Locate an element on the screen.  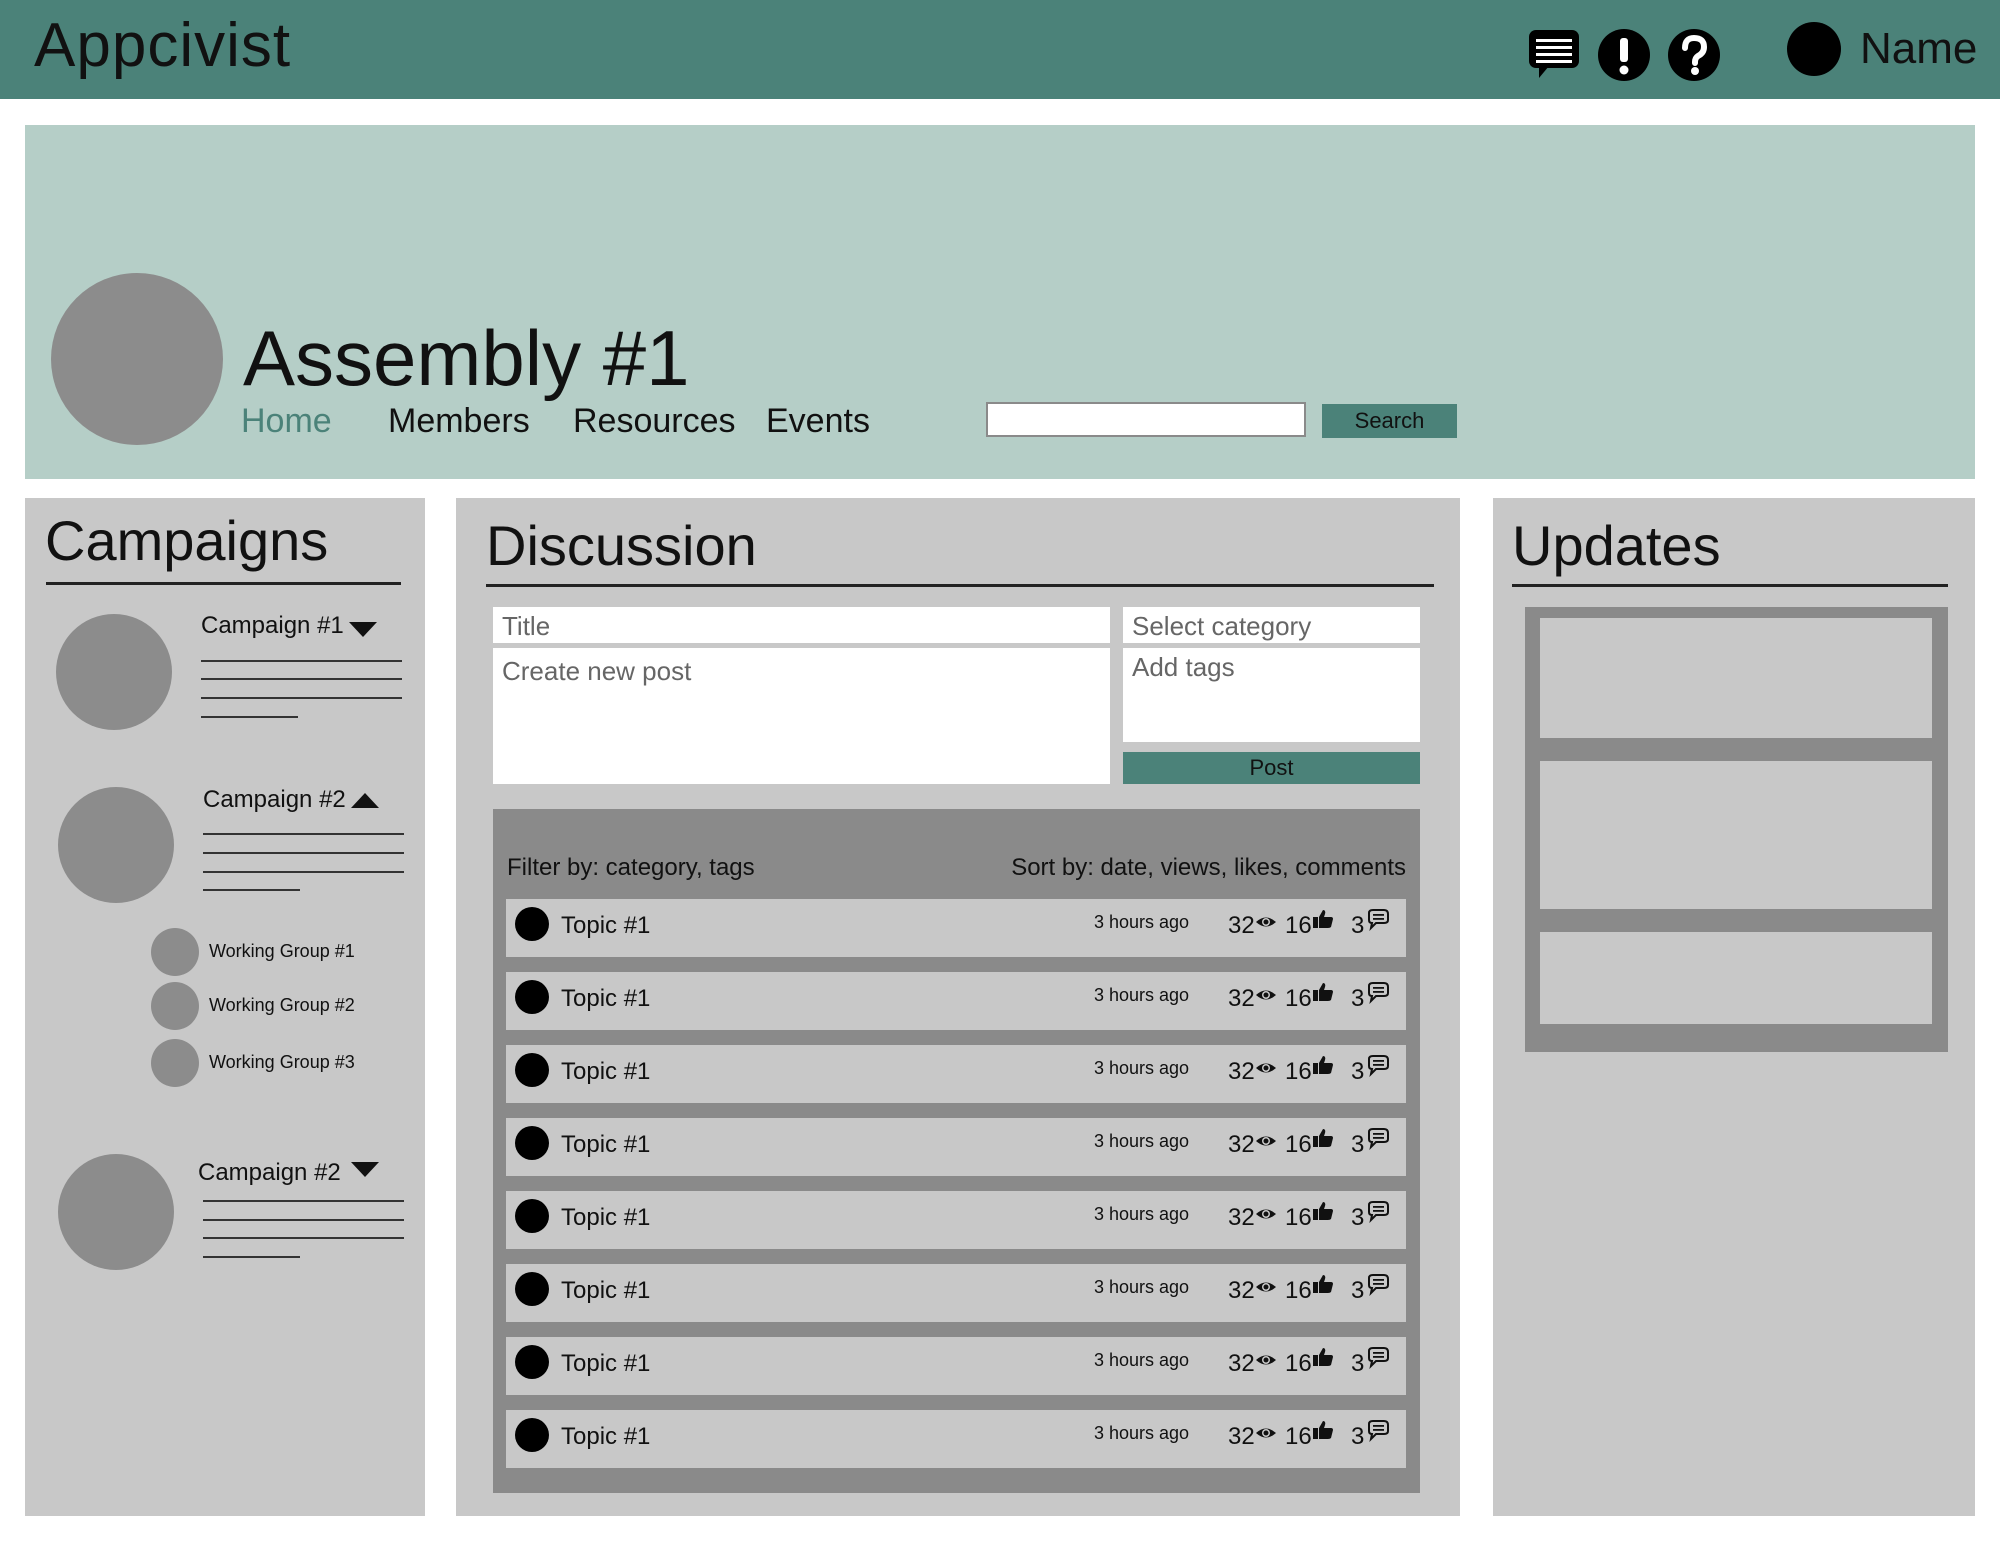
assembly-avatar is located at coordinates (137, 359).